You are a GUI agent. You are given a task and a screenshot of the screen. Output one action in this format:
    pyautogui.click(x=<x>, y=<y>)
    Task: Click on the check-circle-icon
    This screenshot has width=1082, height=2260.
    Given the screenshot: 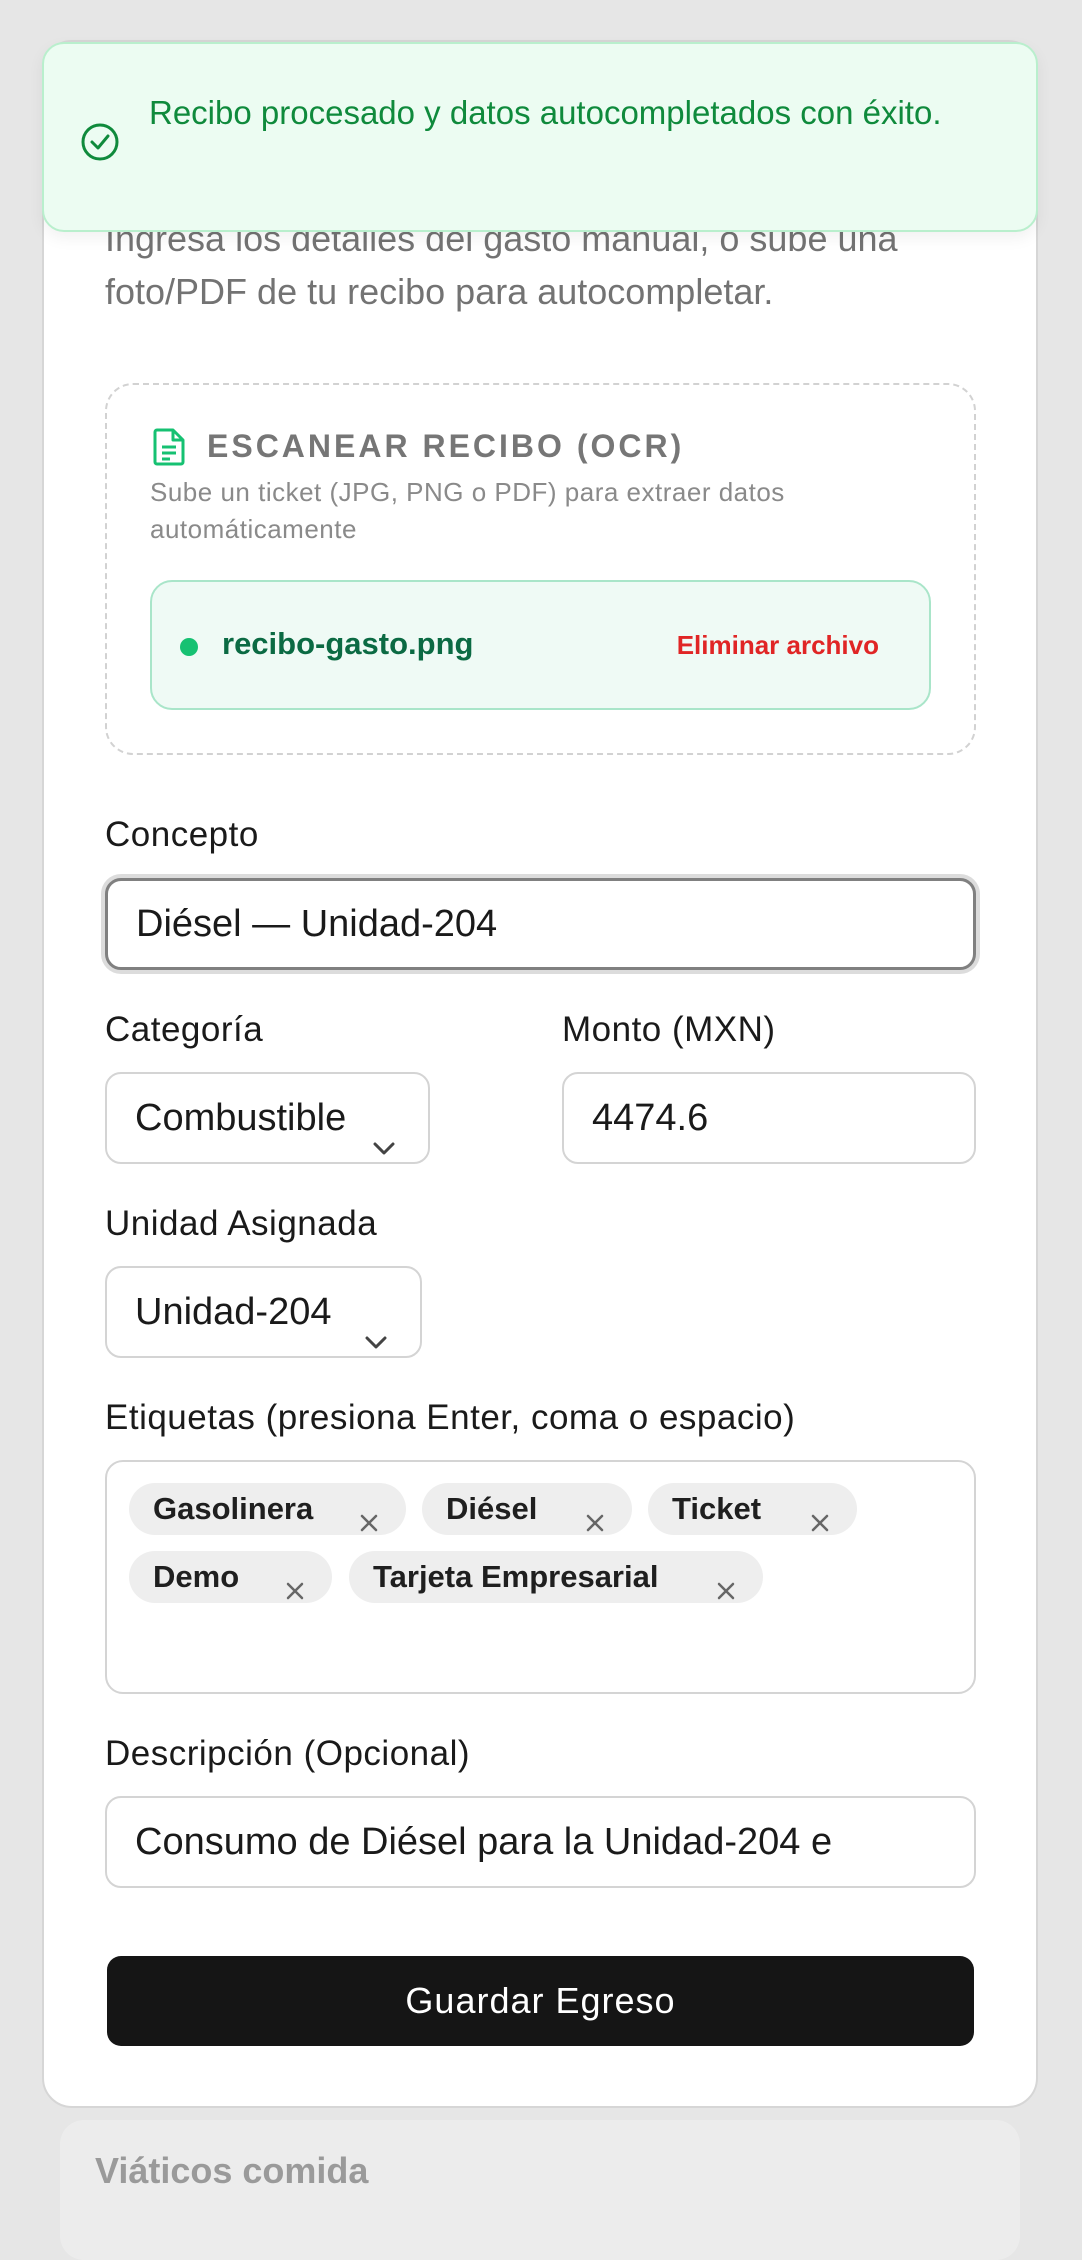 What is the action you would take?
    pyautogui.click(x=100, y=144)
    